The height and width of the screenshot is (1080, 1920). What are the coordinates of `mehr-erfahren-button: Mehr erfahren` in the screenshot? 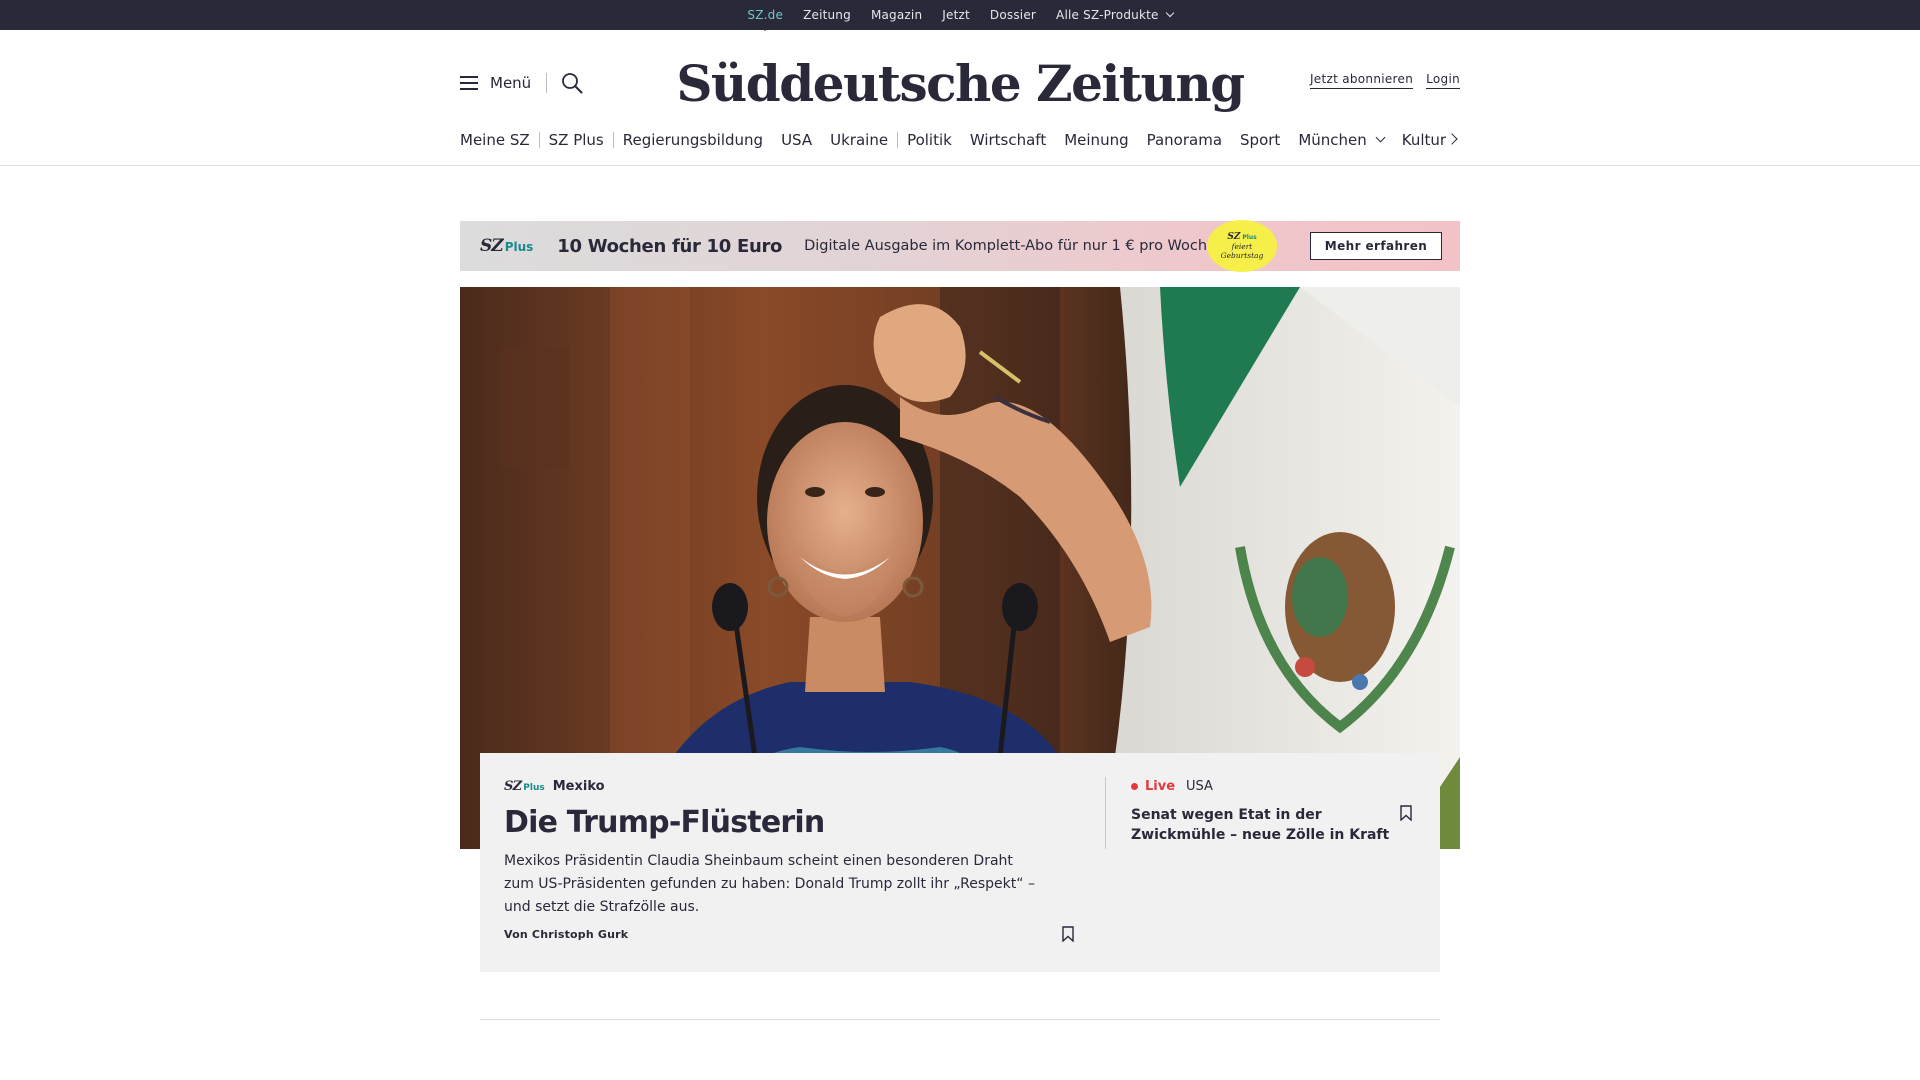 It's located at (1376, 246).